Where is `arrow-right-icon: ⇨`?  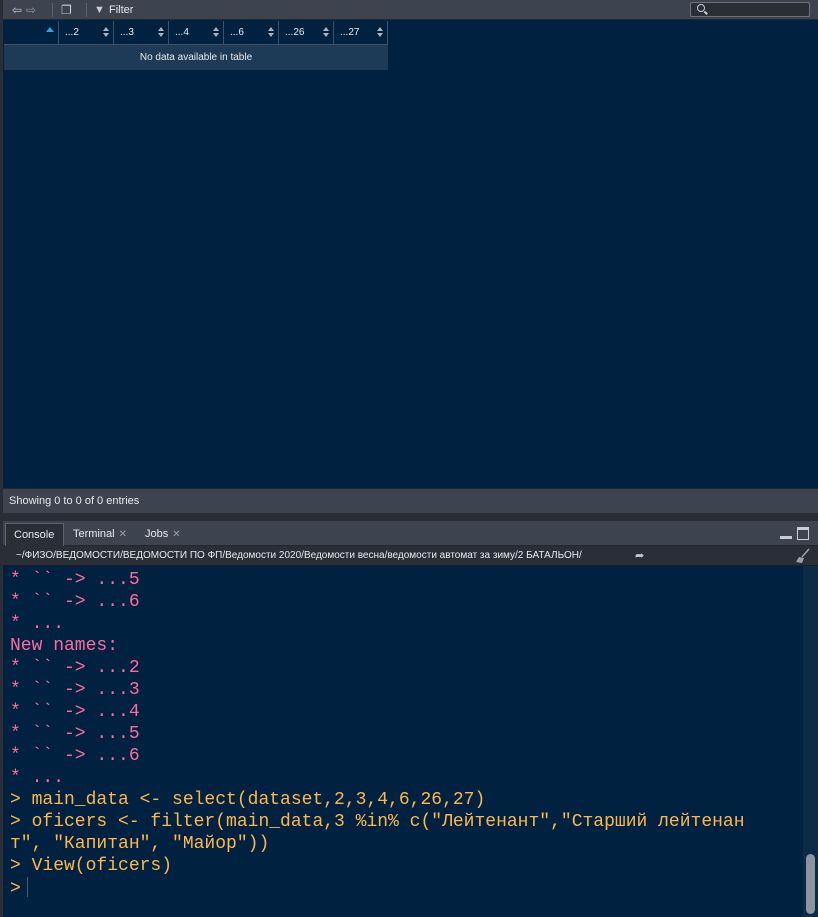 arrow-right-icon: ⇨ is located at coordinates (31, 10).